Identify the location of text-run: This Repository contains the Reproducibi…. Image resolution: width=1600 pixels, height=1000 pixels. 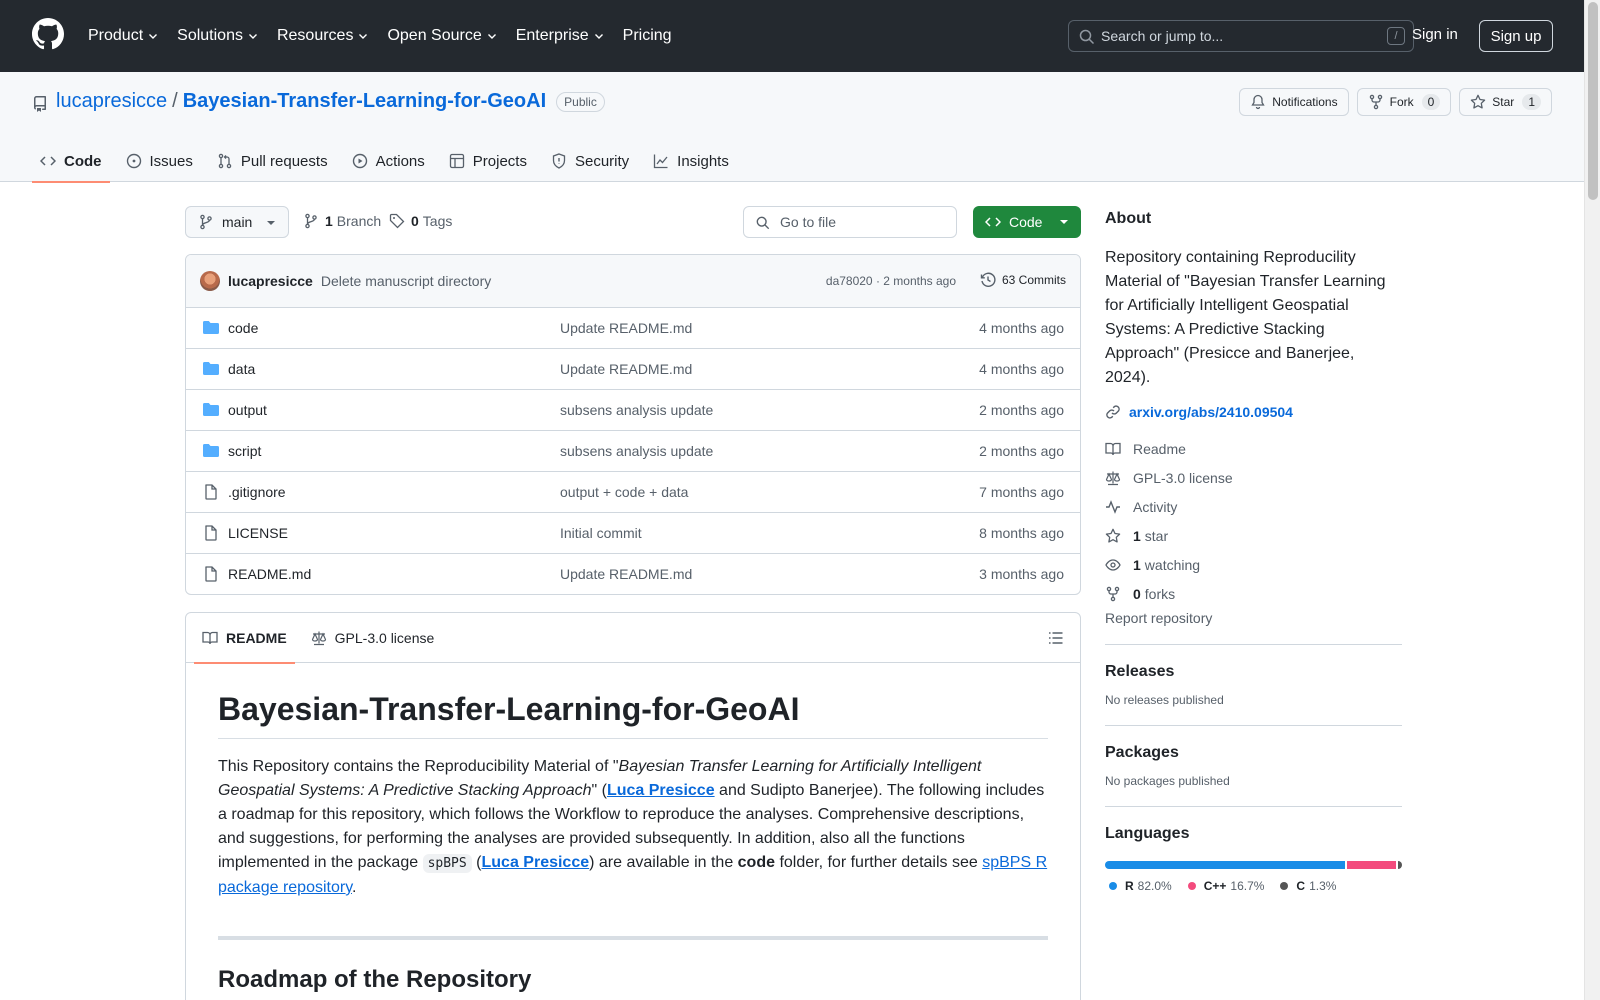
(418, 766).